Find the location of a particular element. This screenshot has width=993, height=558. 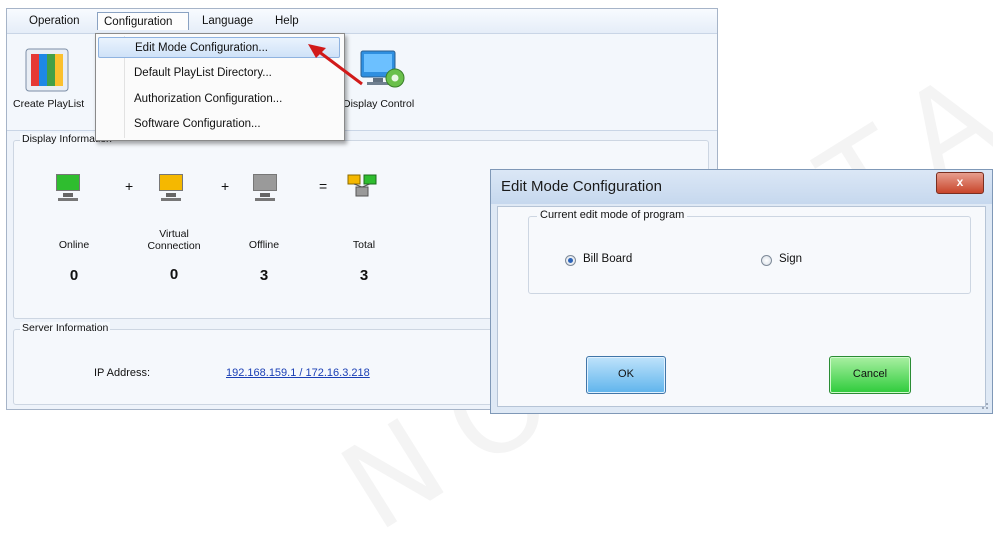

status-virtual: Virtual Connection 0 is located at coordinates (174, 255).